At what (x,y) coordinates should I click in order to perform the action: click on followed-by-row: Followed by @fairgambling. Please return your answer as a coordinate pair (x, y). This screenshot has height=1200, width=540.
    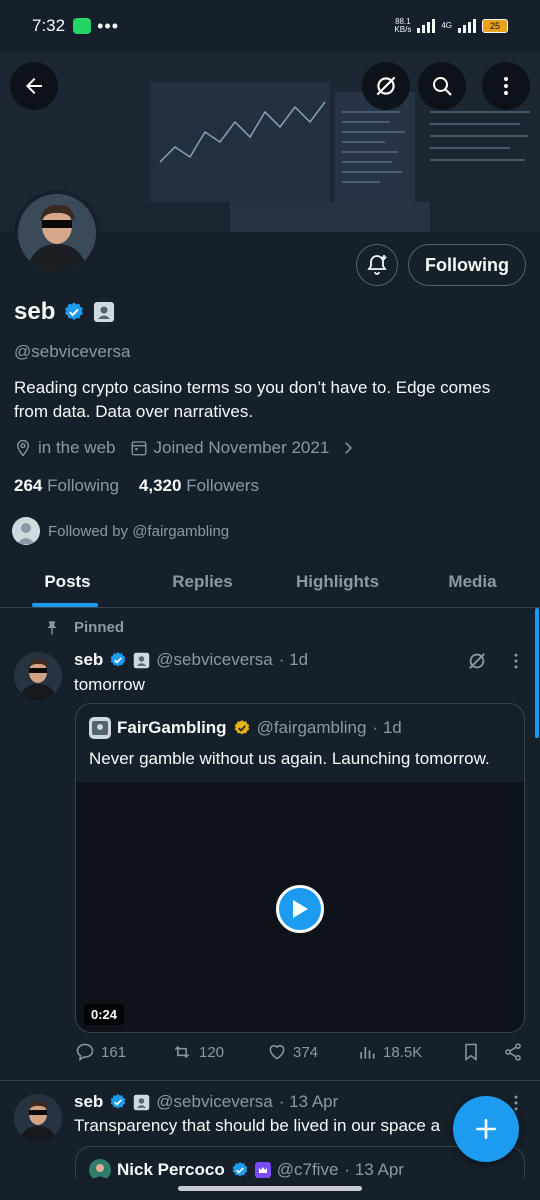
    Looking at the image, I should click on (120, 531).